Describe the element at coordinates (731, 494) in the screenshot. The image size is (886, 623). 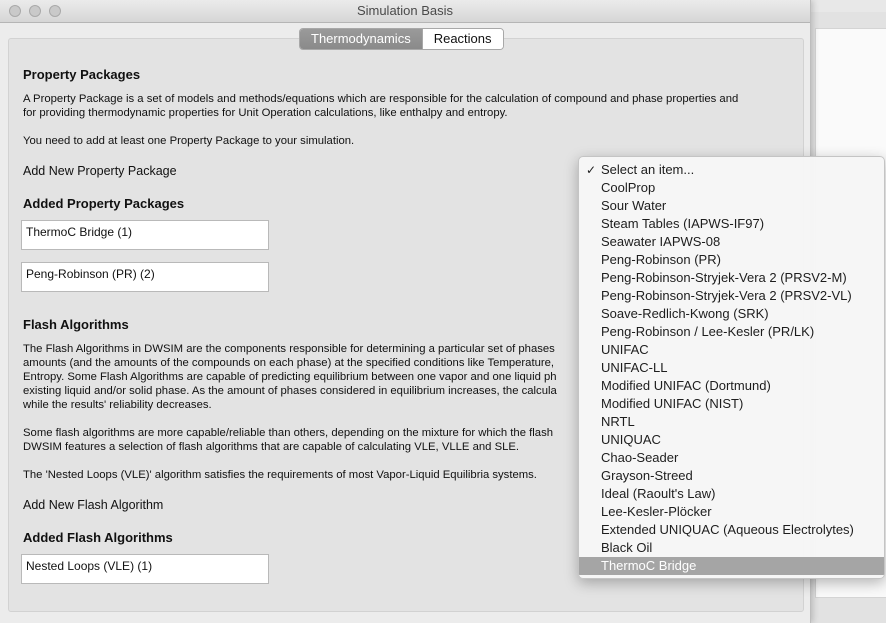
I see `dropdown-item: Ideal (Raoult's Law)` at that location.